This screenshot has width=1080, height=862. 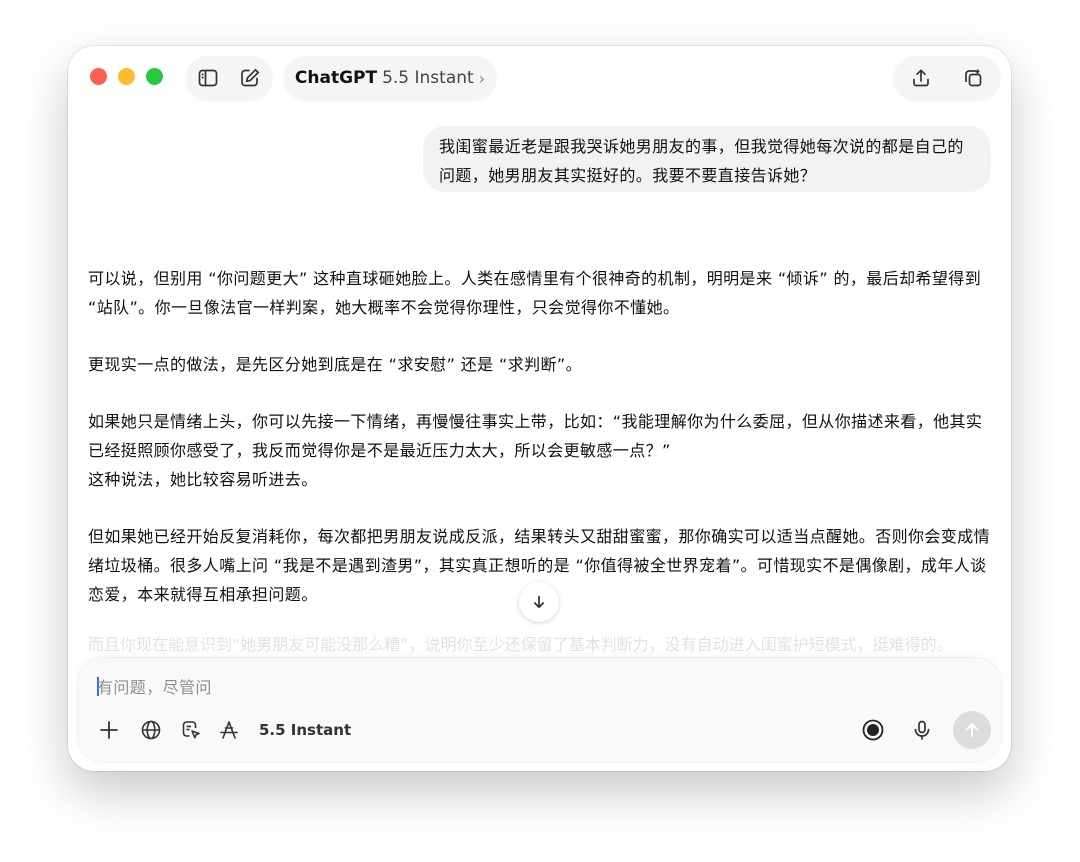 What do you see at coordinates (921, 78) in the screenshot?
I see `share-icon` at bounding box center [921, 78].